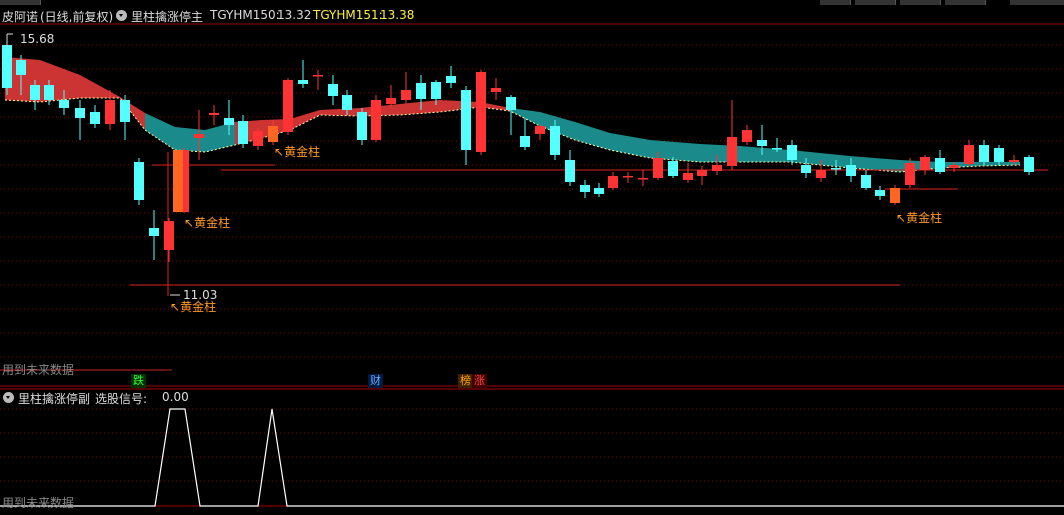  What do you see at coordinates (54, 398) in the screenshot?
I see `sub-indicator-name: 里柱擒涨停副` at bounding box center [54, 398].